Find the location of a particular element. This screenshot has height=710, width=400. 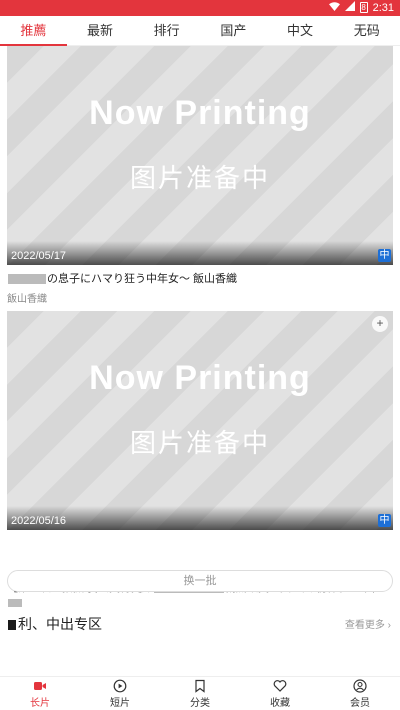

video-date: 2022/05/17 is located at coordinates (39, 256).